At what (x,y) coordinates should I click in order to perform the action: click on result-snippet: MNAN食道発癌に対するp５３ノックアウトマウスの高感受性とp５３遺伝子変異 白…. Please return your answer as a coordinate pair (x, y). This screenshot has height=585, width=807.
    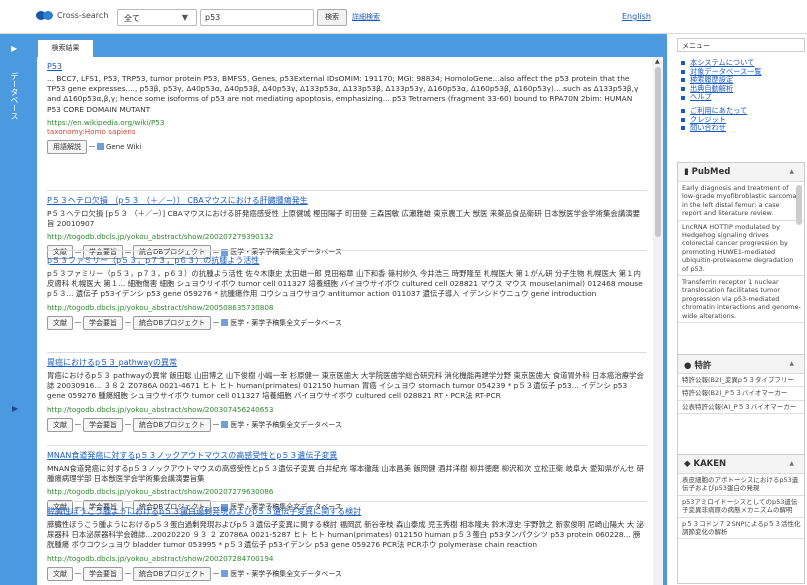
    Looking at the image, I should click on (346, 474).